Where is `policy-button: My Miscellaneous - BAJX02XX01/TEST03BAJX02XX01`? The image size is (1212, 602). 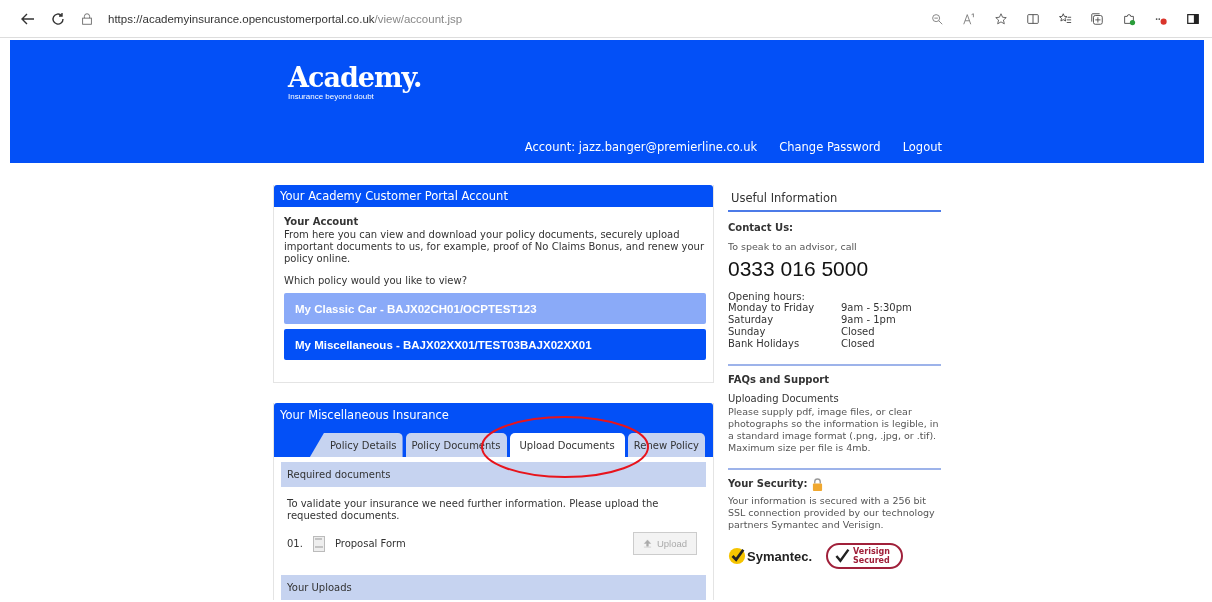
policy-button: My Miscellaneous - BAJX02XX01/TEST03BAJX02XX01 is located at coordinates (495, 344).